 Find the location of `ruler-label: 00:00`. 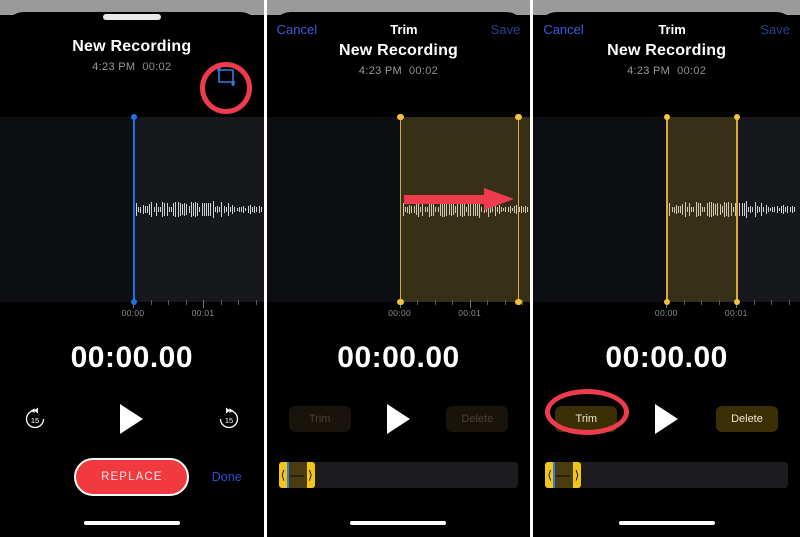

ruler-label: 00:00 is located at coordinates (666, 313).